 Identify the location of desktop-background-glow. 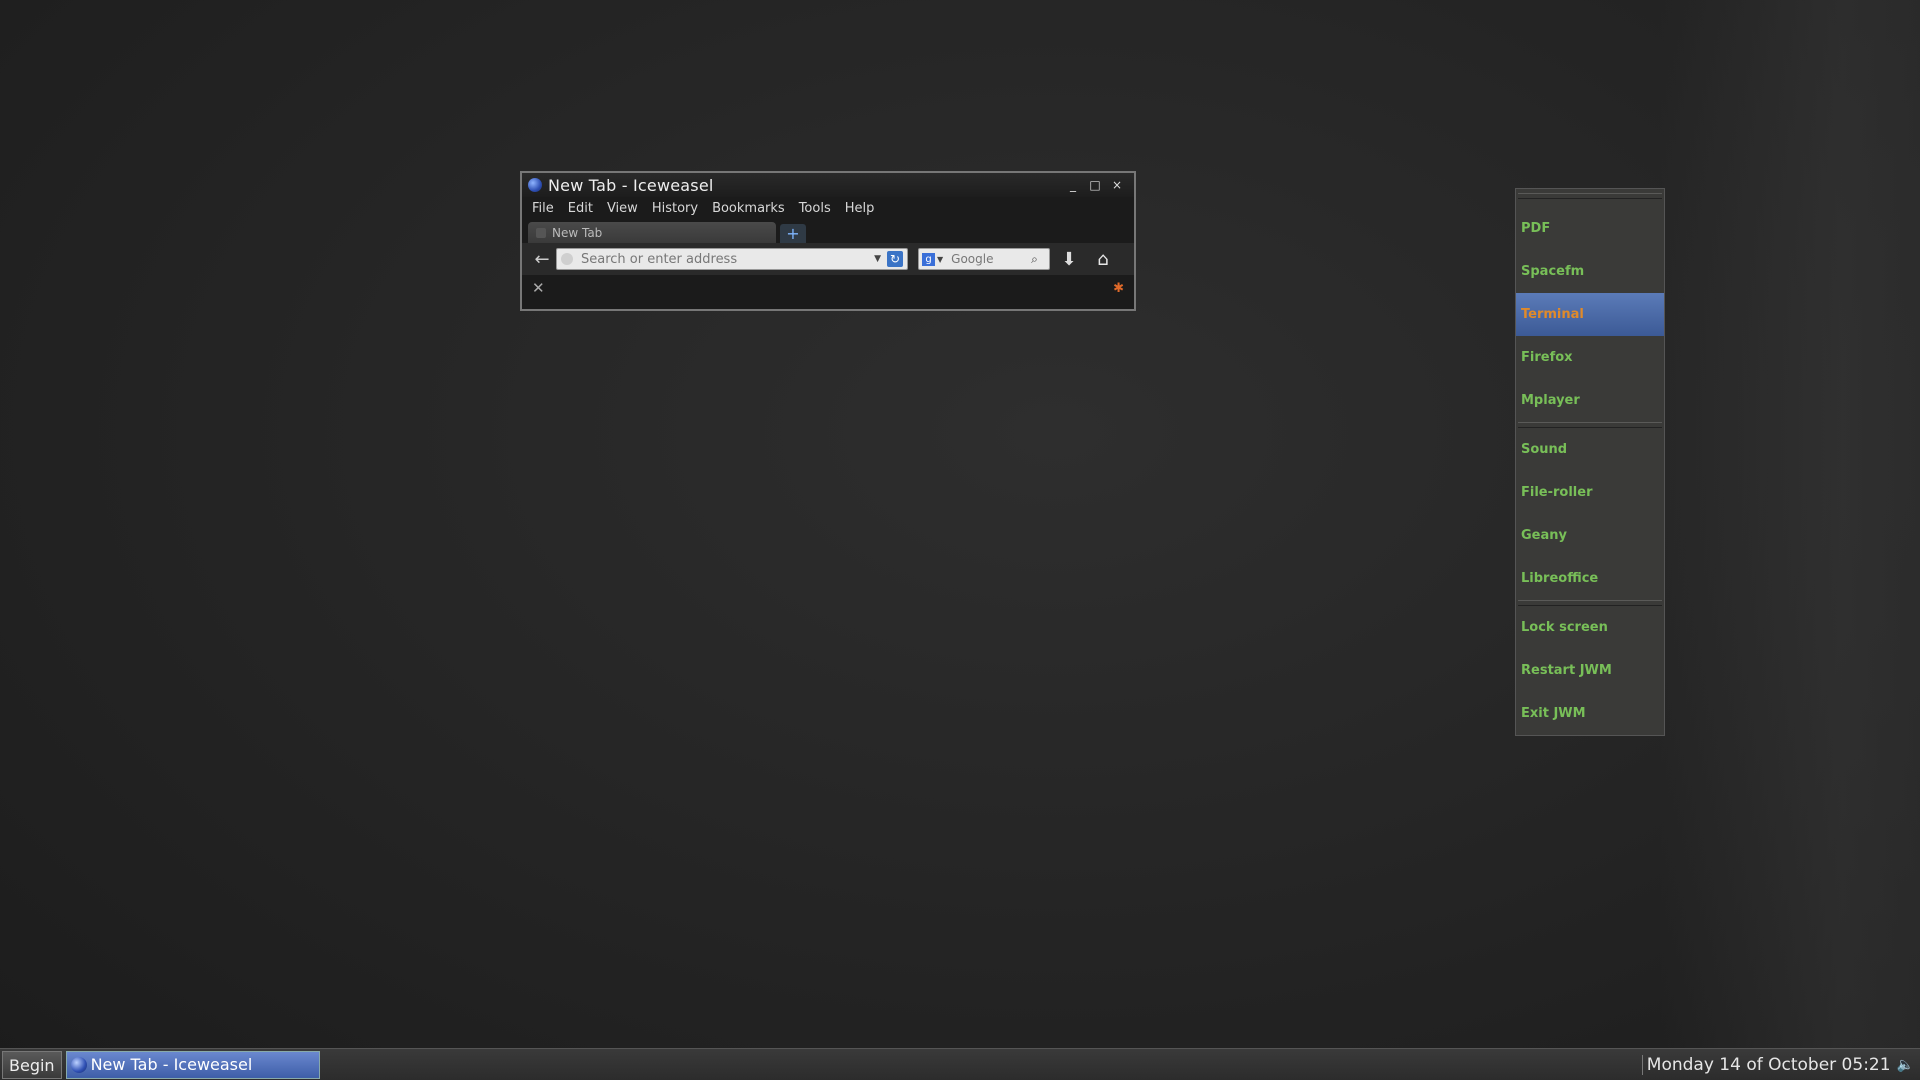
(1790, 524).